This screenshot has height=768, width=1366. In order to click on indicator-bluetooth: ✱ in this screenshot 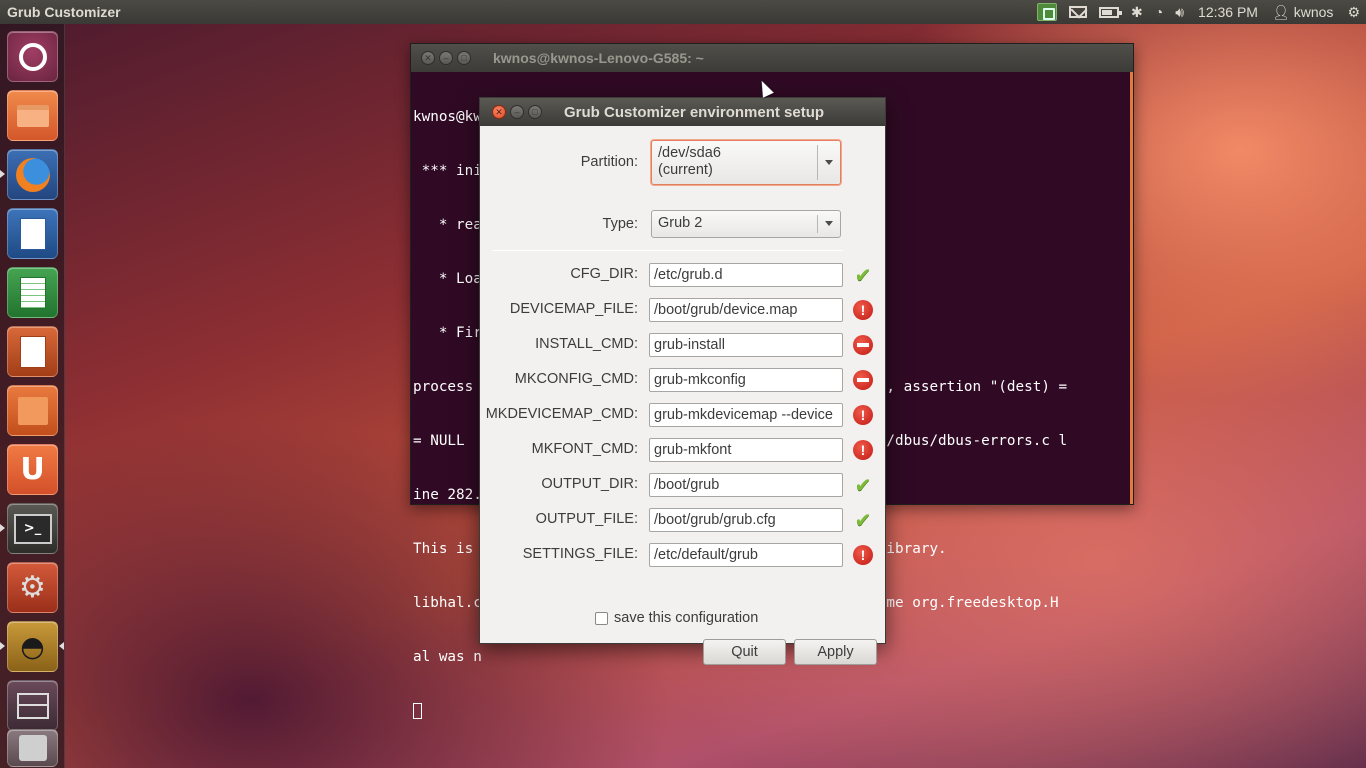, I will do `click(1137, 12)`.